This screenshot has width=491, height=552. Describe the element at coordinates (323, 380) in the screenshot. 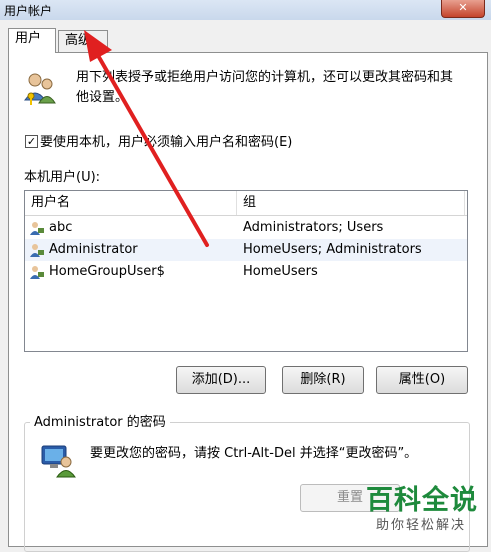

I see `delete-user-button: 删除(R)` at that location.